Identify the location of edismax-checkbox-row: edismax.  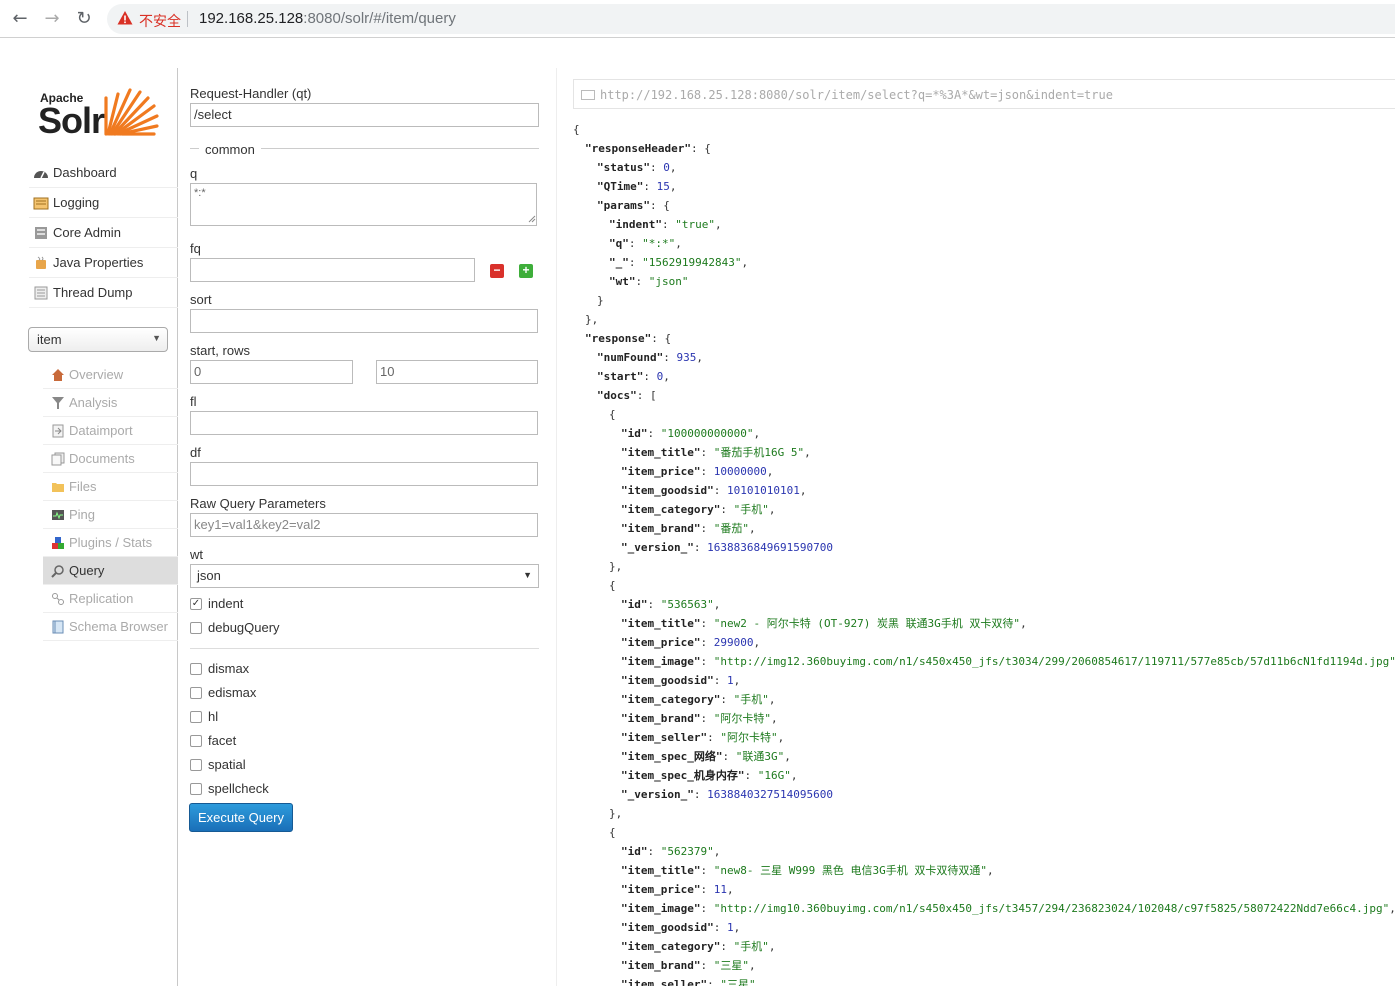
(223, 692).